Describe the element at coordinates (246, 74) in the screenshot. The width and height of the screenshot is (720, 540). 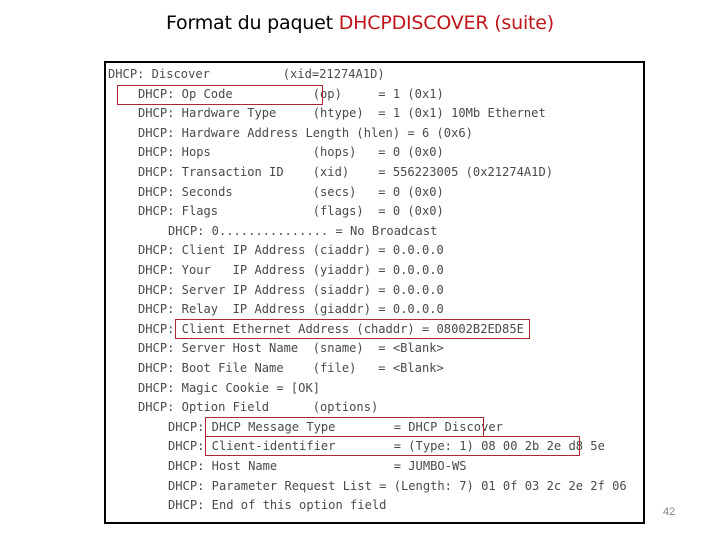
I see `capture-line: DHCP: Discover (xid=21274A1D)` at that location.